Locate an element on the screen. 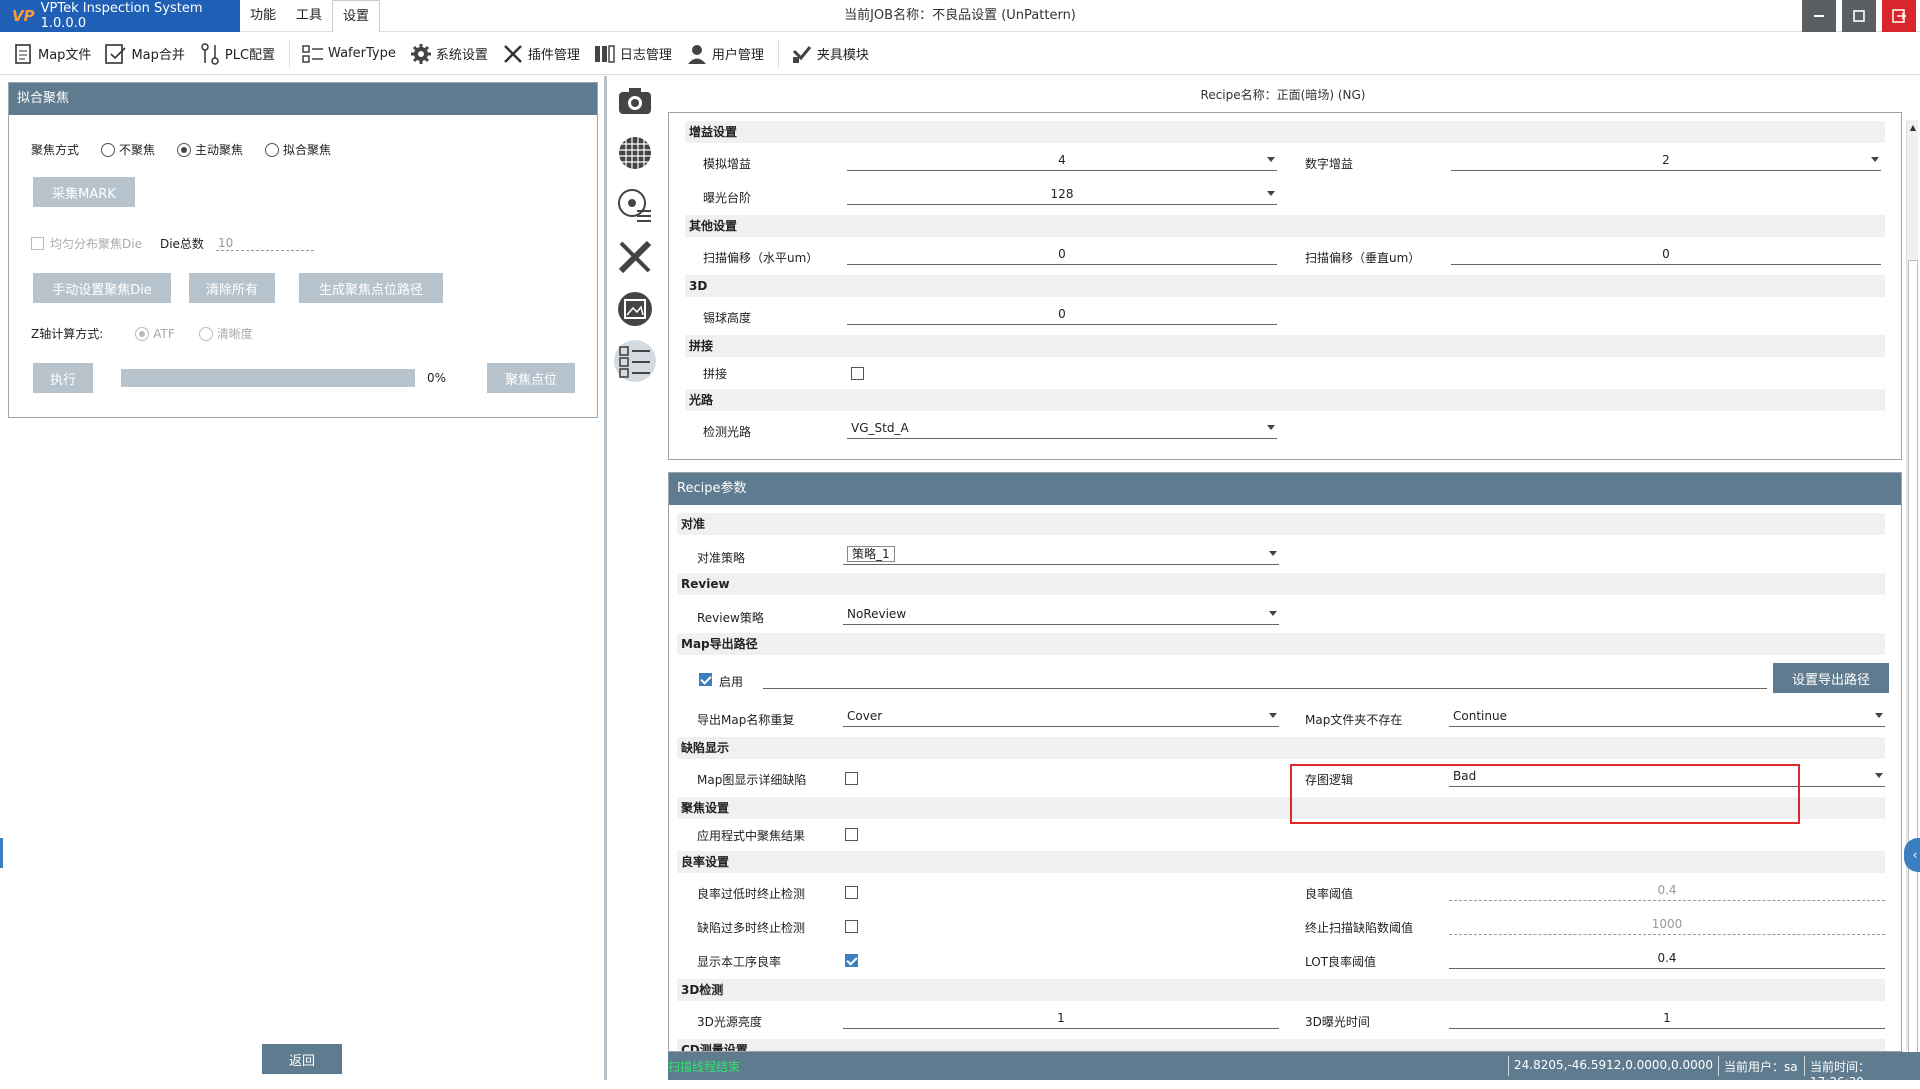 Image resolution: width=1920 pixels, height=1089 pixels. apply-focus-checkbox is located at coordinates (851, 834).